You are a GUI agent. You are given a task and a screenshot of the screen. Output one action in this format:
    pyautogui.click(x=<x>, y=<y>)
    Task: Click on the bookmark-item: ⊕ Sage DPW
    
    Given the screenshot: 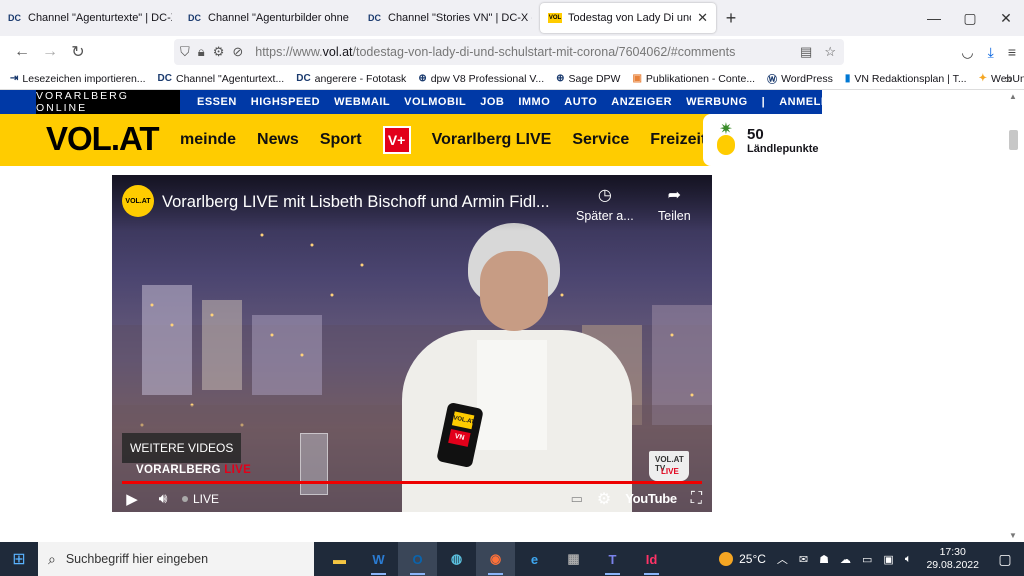 What is the action you would take?
    pyautogui.click(x=588, y=79)
    